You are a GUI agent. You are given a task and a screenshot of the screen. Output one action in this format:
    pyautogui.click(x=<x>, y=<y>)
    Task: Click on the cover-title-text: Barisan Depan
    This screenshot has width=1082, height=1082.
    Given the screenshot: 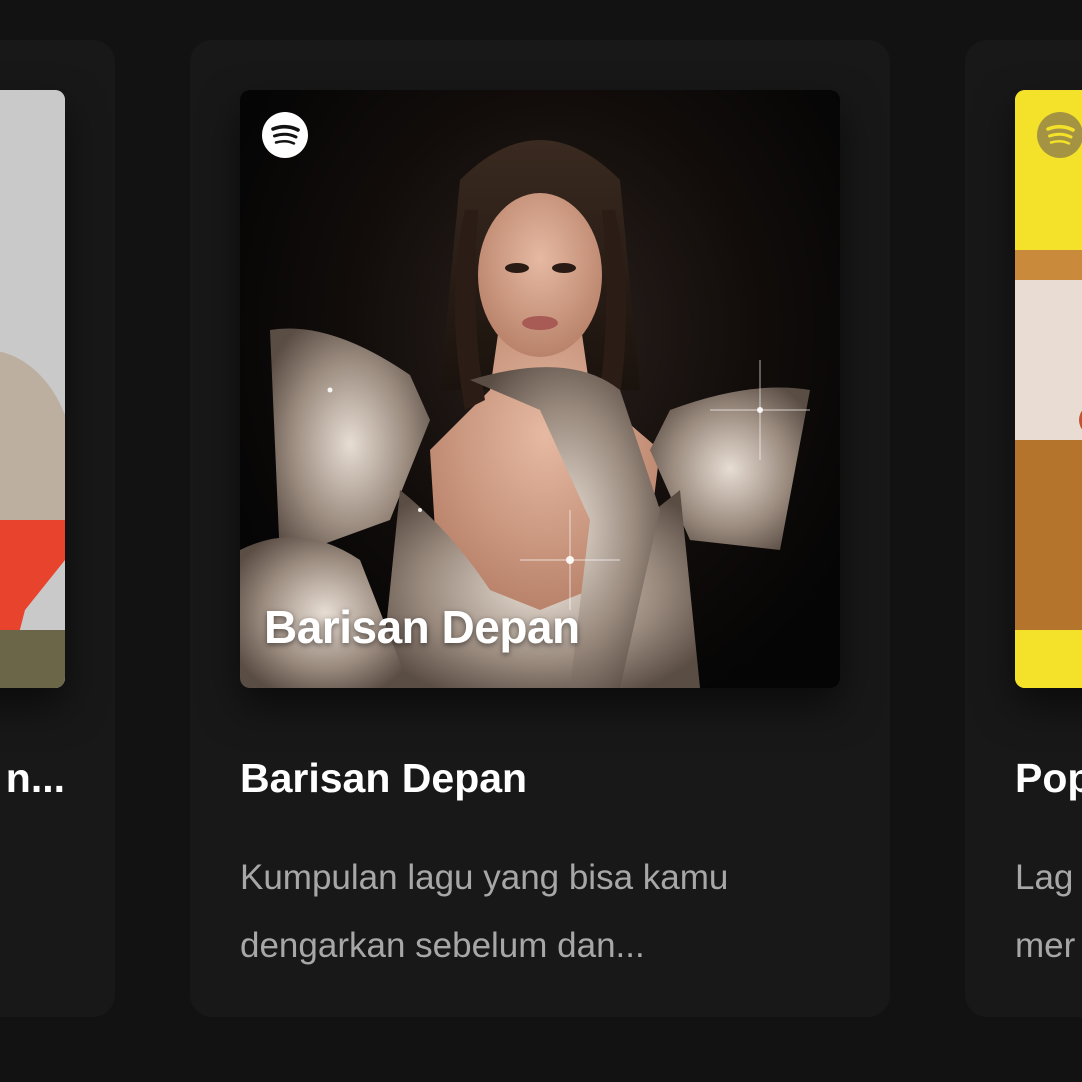 What is the action you would take?
    pyautogui.click(x=422, y=627)
    